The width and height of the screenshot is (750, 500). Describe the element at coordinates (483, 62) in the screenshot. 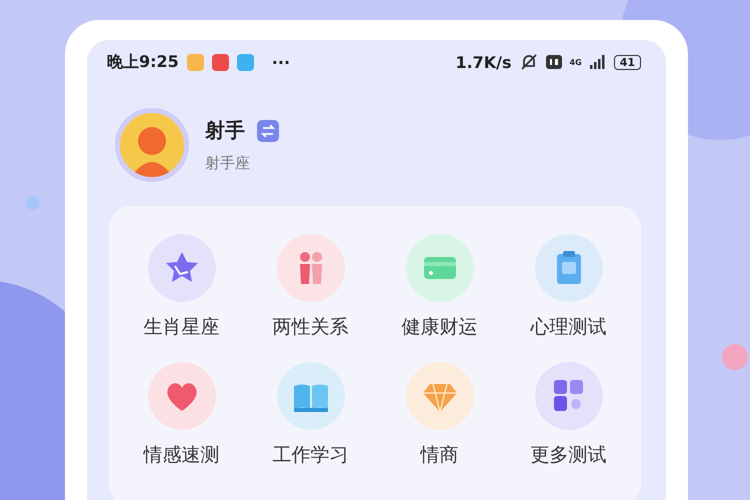

I see `network-speed: 1.7K/s` at that location.